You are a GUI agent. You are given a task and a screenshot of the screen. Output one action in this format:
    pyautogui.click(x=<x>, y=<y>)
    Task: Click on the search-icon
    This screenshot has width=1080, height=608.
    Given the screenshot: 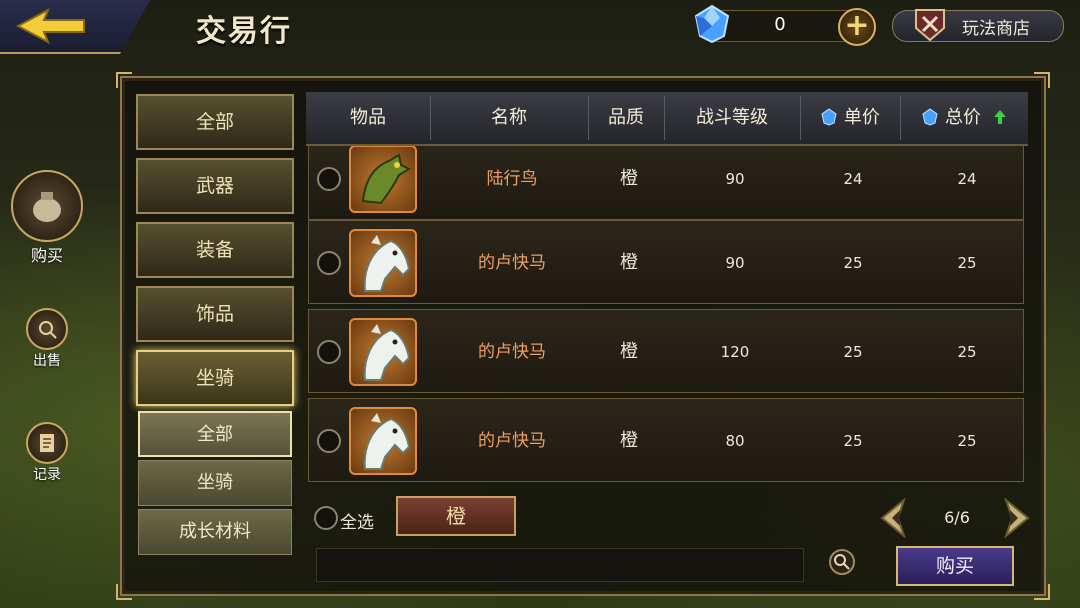 What is the action you would take?
    pyautogui.click(x=842, y=562)
    